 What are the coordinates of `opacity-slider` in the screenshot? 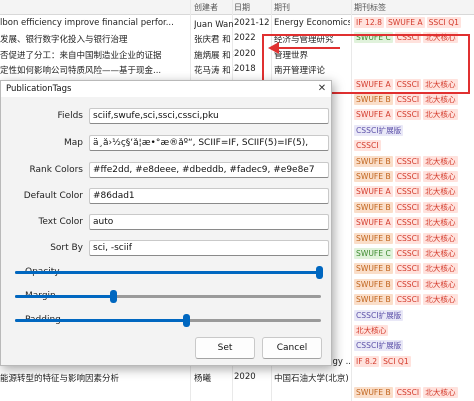 It's located at (169, 272).